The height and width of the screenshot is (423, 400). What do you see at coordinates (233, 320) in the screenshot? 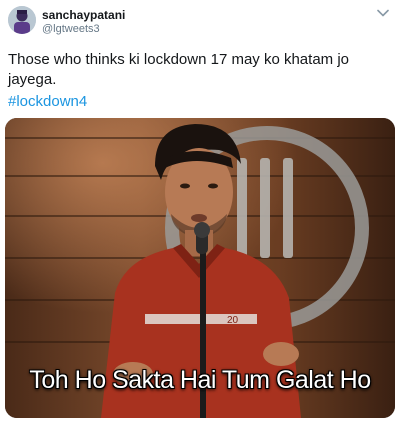
I see `shirt-text: 20` at bounding box center [233, 320].